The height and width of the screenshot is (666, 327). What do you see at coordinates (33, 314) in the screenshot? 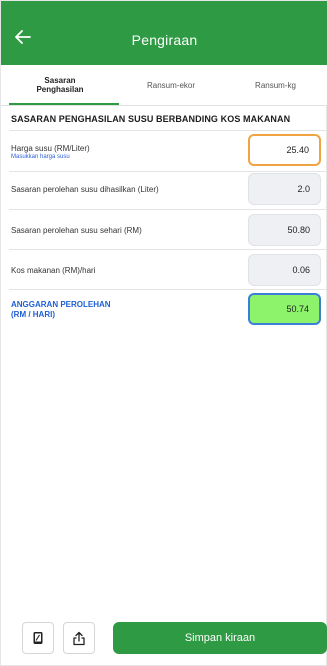
I see `estimate-label-line2: (RM / HARI)` at bounding box center [33, 314].